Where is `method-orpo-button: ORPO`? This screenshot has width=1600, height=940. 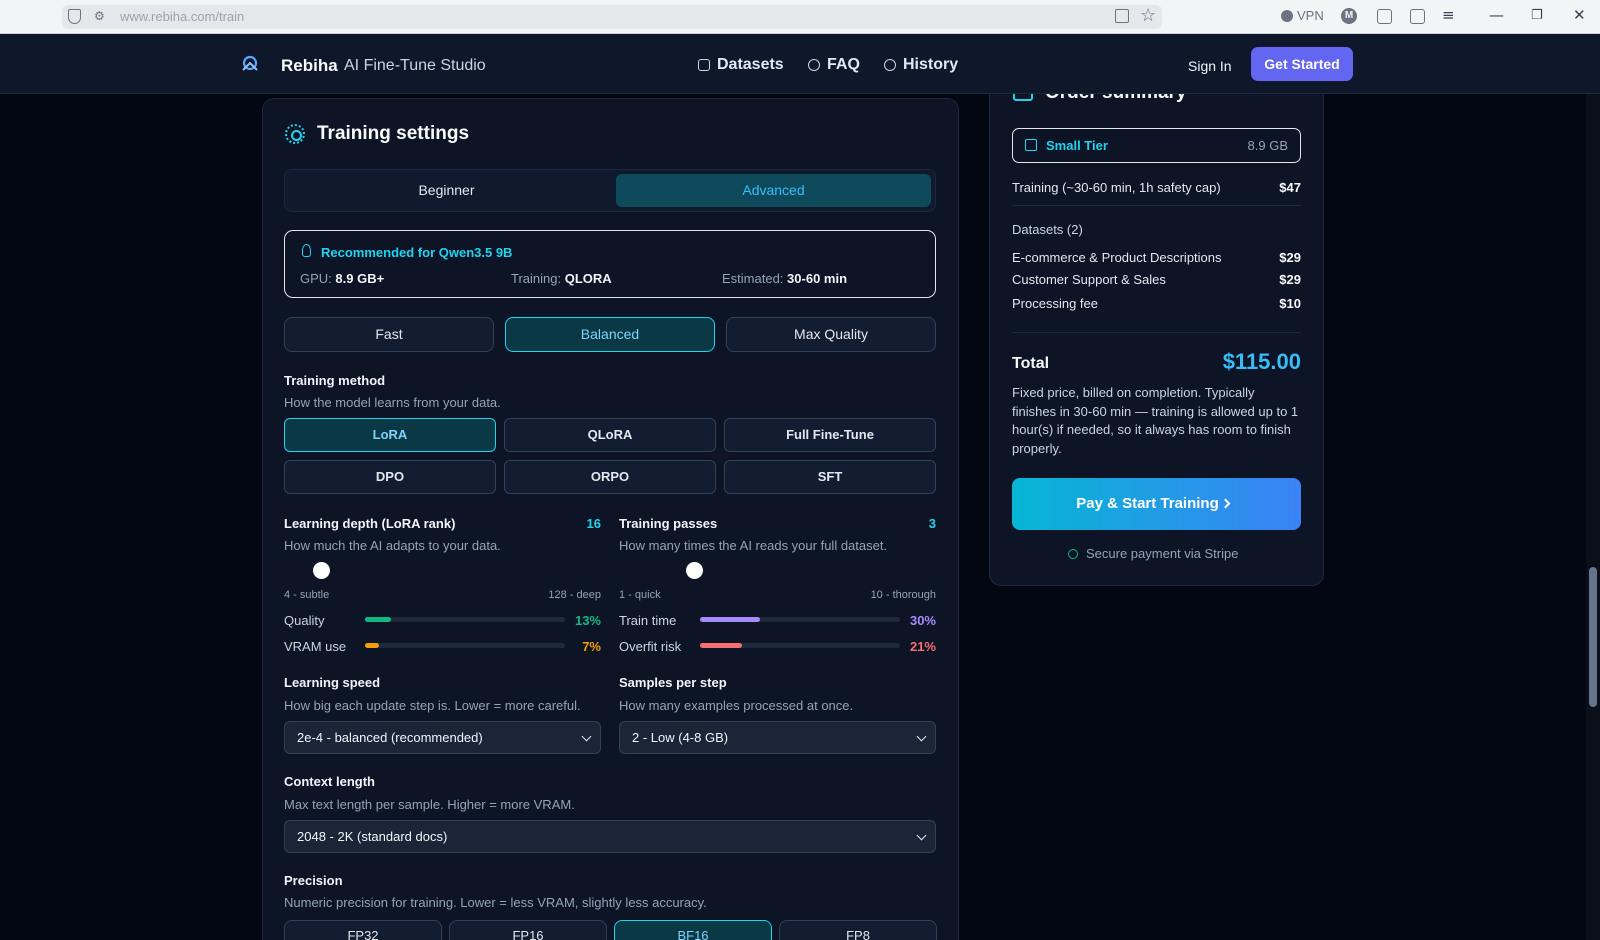
method-orpo-button: ORPO is located at coordinates (610, 477).